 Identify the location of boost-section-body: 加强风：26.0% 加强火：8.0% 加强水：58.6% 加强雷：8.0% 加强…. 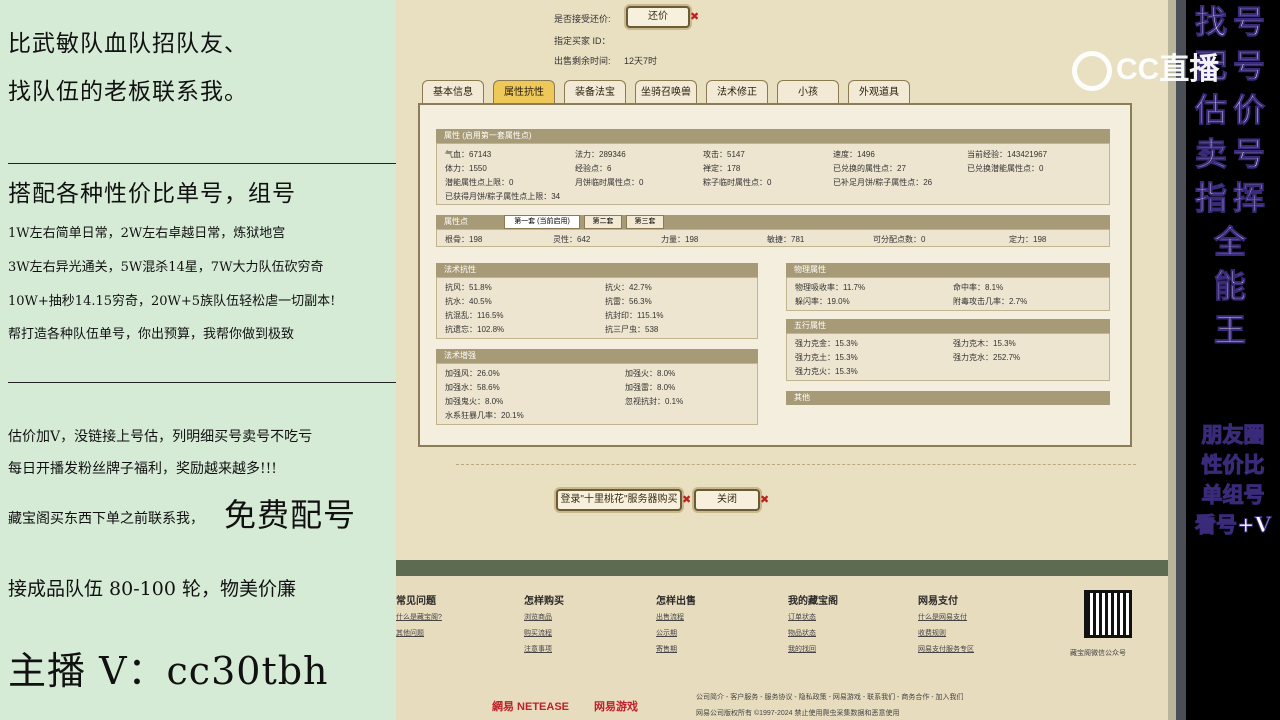
(597, 394).